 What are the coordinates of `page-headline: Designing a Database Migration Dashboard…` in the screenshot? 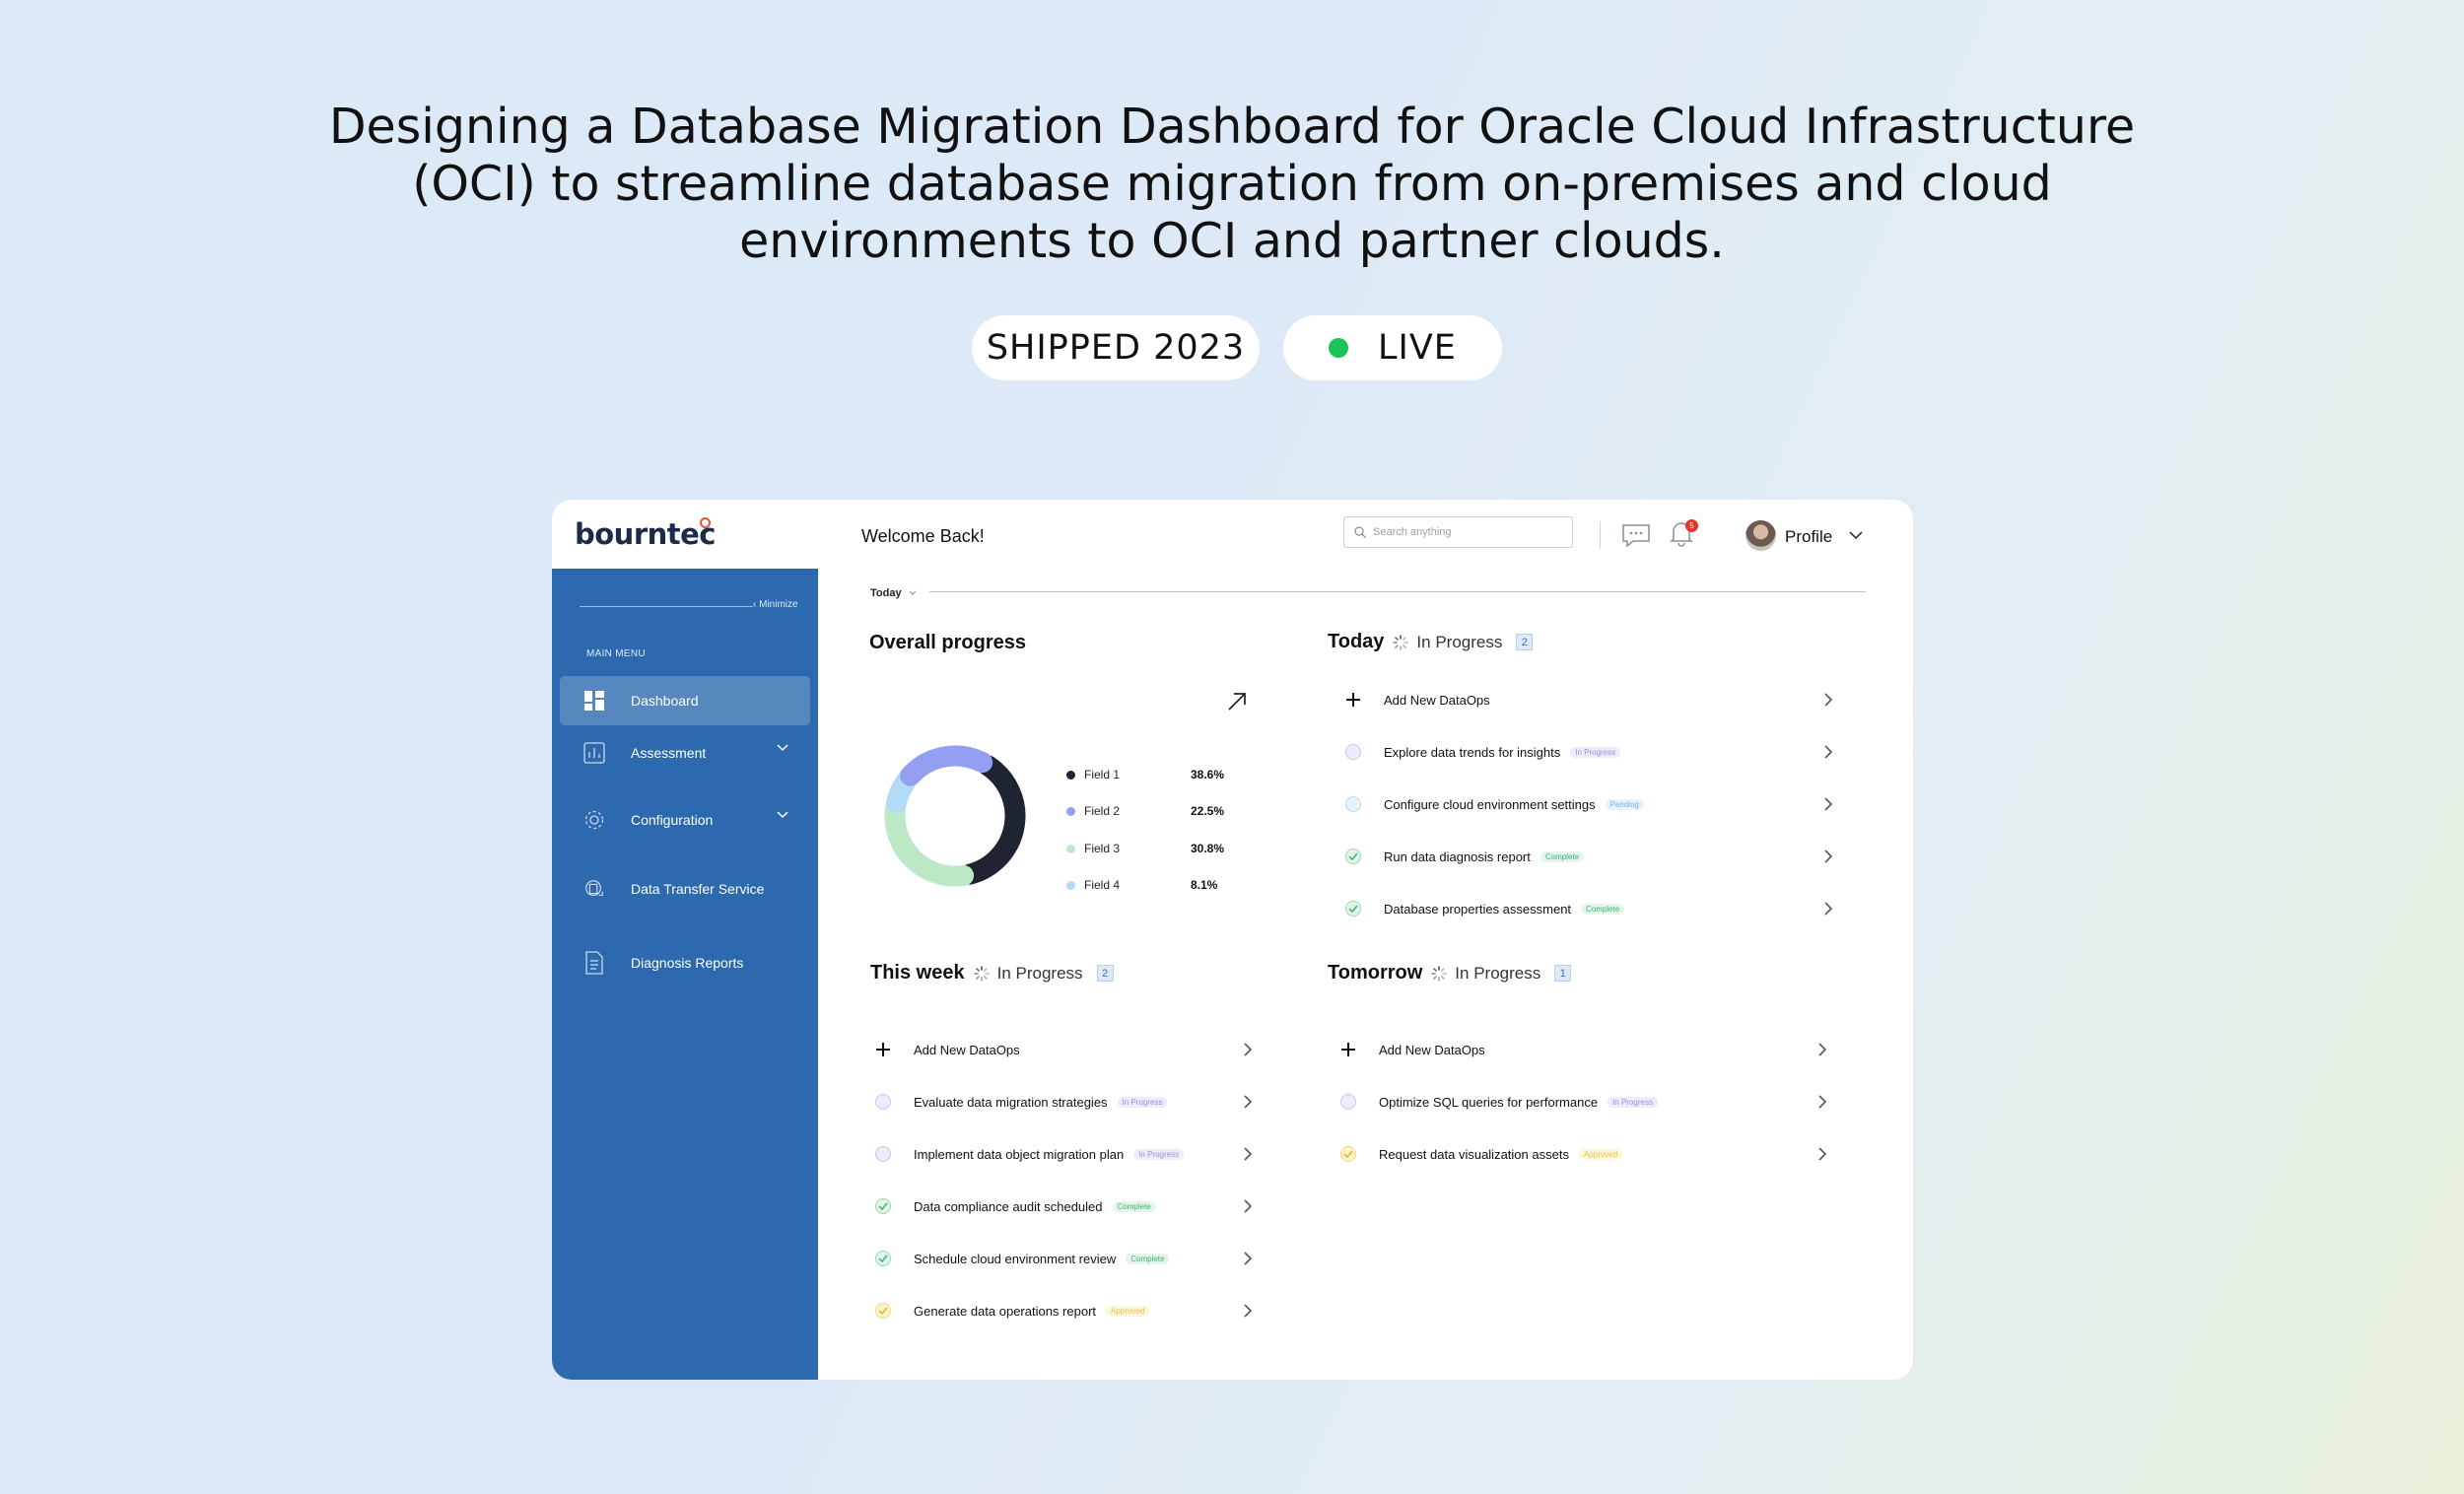 It's located at (1232, 184).